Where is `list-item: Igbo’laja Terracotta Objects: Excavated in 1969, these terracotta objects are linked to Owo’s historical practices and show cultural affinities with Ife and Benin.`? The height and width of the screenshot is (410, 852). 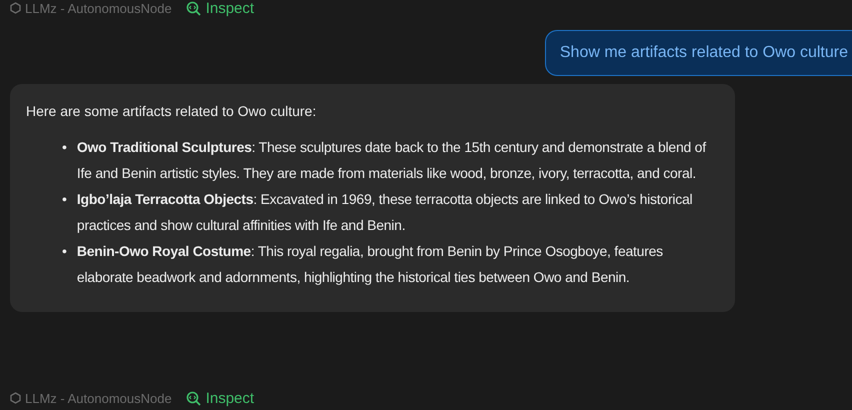 list-item: Igbo’laja Terracotta Objects: Excavated in 1969, these terracotta objects are linked to Owo’s historical practices and show cultural affinities with Ife and Benin. is located at coordinates (385, 212).